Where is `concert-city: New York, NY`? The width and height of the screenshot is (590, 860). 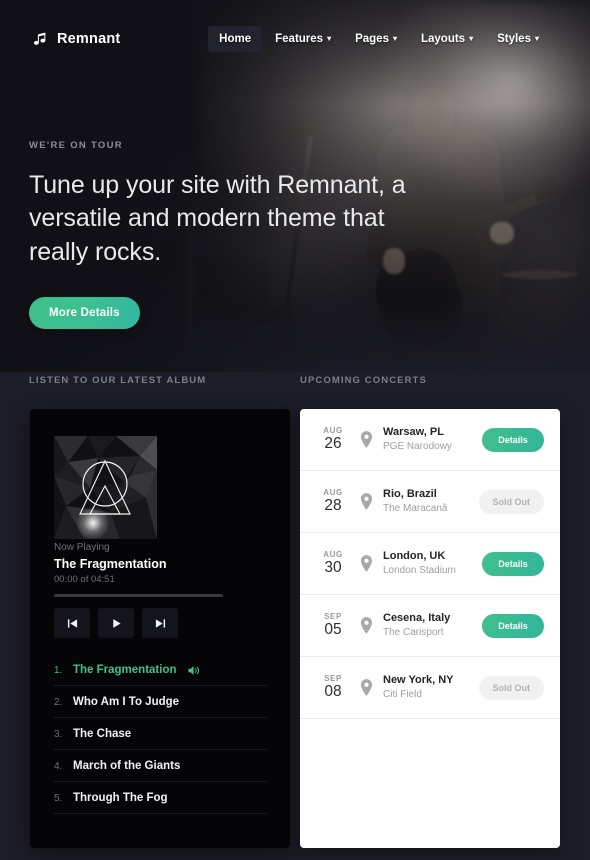 concert-city: New York, NY is located at coordinates (418, 680).